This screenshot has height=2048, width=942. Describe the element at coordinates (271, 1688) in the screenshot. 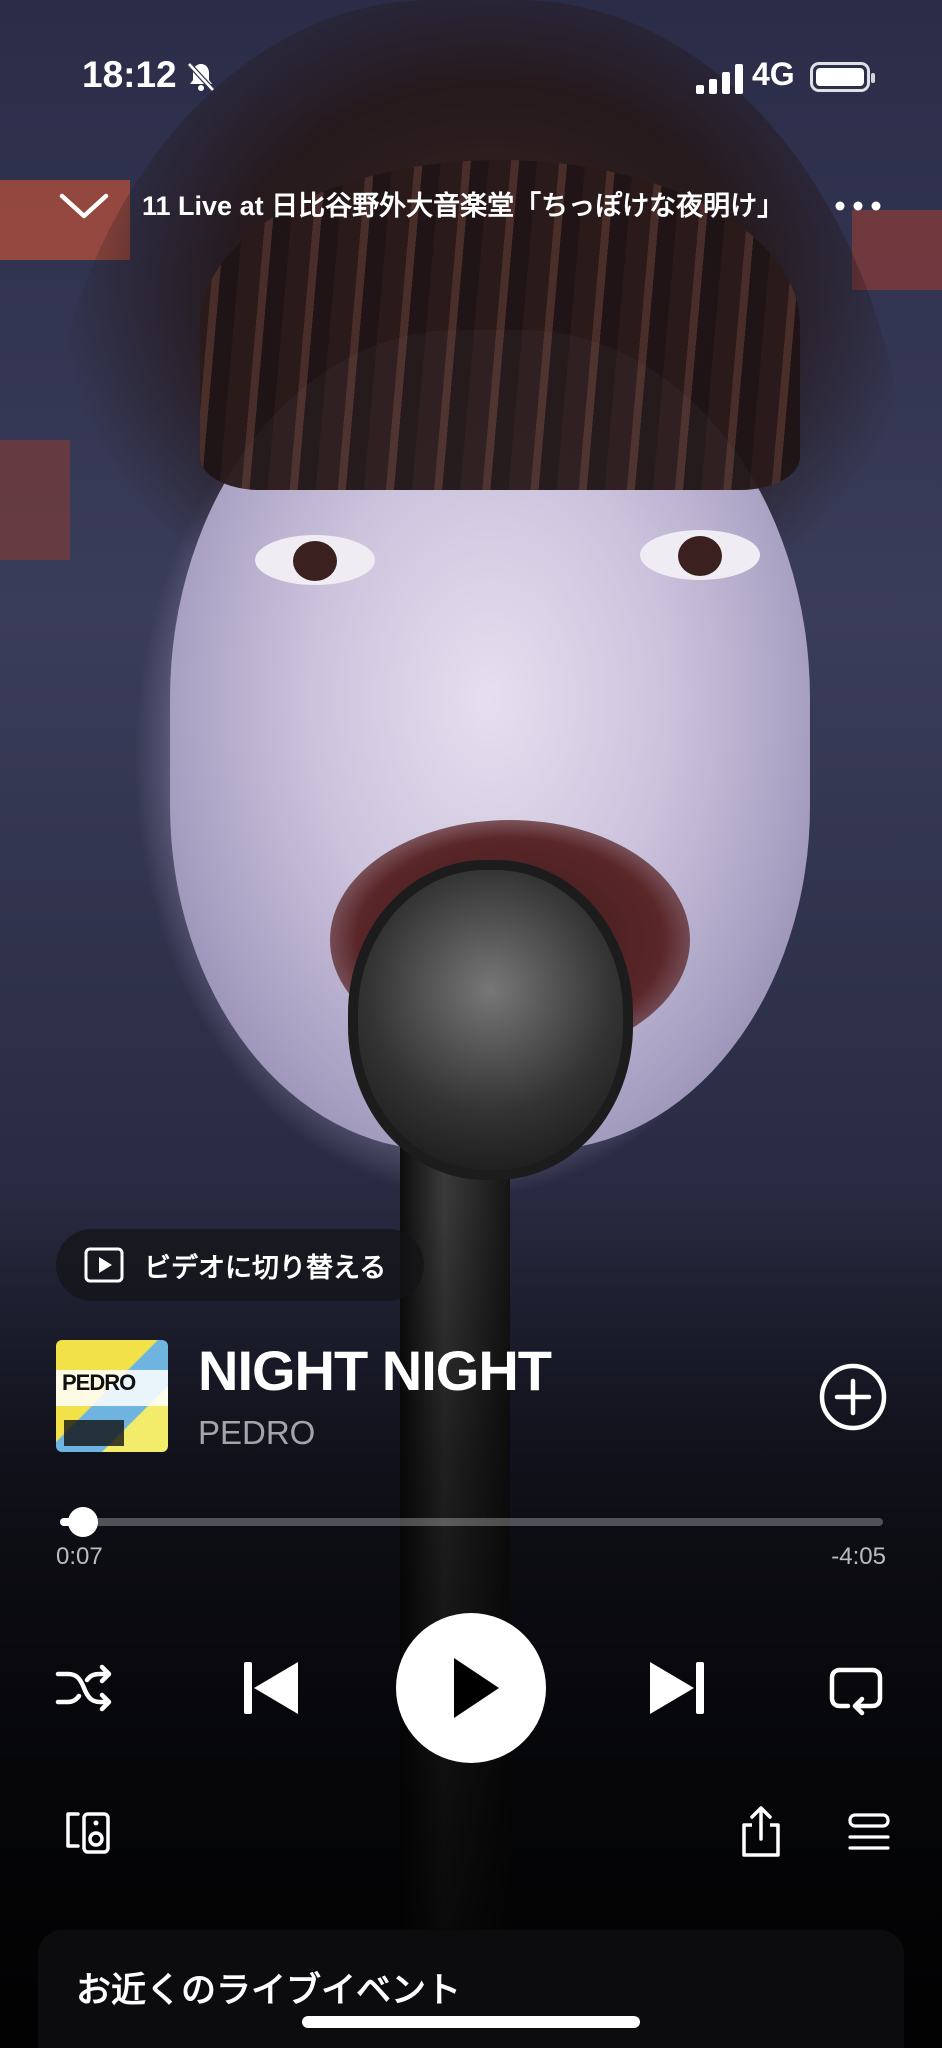

I see `previous-track-icon` at that location.